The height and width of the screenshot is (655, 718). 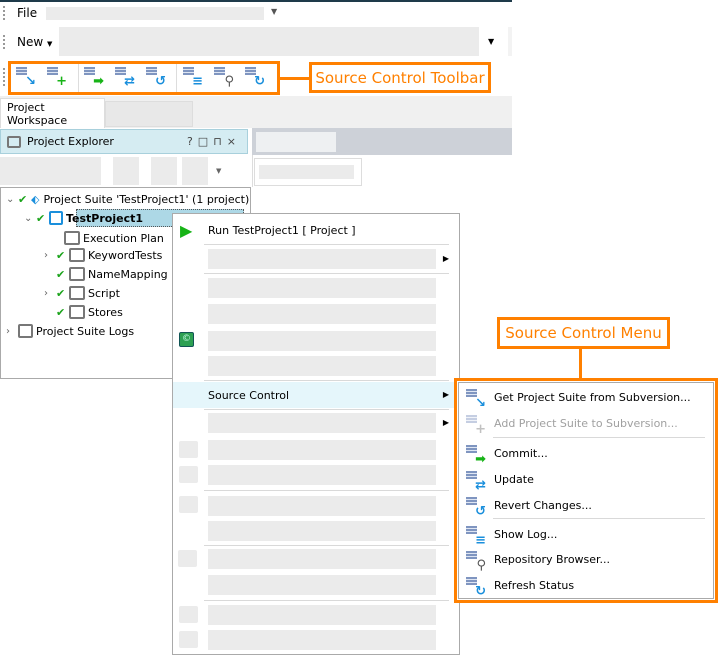 What do you see at coordinates (85, 331) in the screenshot?
I see `tree-label: Project Suite Logs` at bounding box center [85, 331].